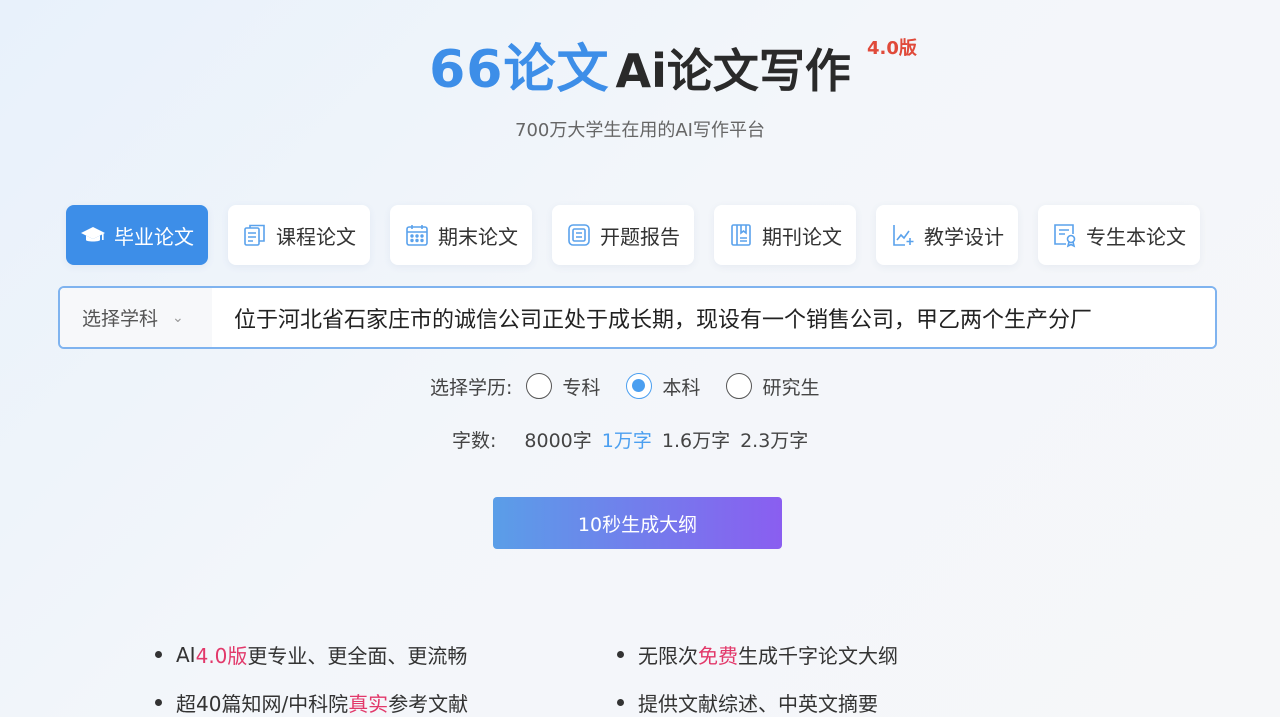  What do you see at coordinates (891, 48) in the screenshot?
I see `version-badge: 4.0版` at bounding box center [891, 48].